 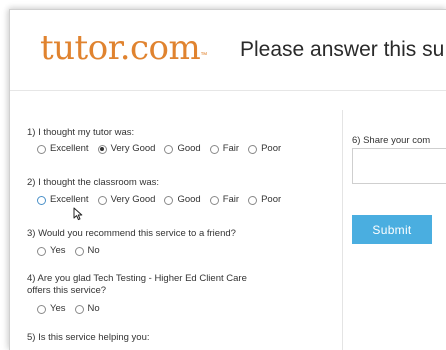 What do you see at coordinates (392, 229) in the screenshot?
I see `submit-button: Submit` at bounding box center [392, 229].